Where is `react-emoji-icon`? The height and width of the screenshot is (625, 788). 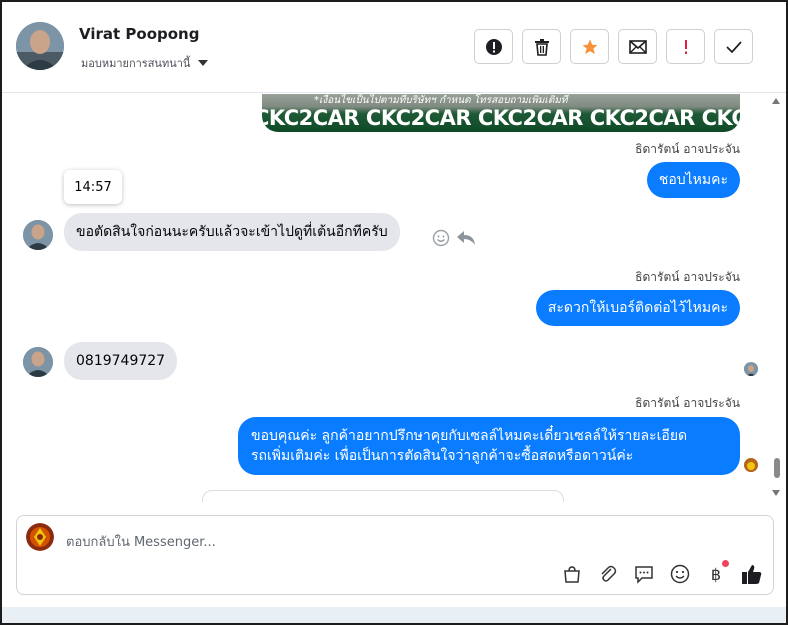 react-emoji-icon is located at coordinates (441, 240).